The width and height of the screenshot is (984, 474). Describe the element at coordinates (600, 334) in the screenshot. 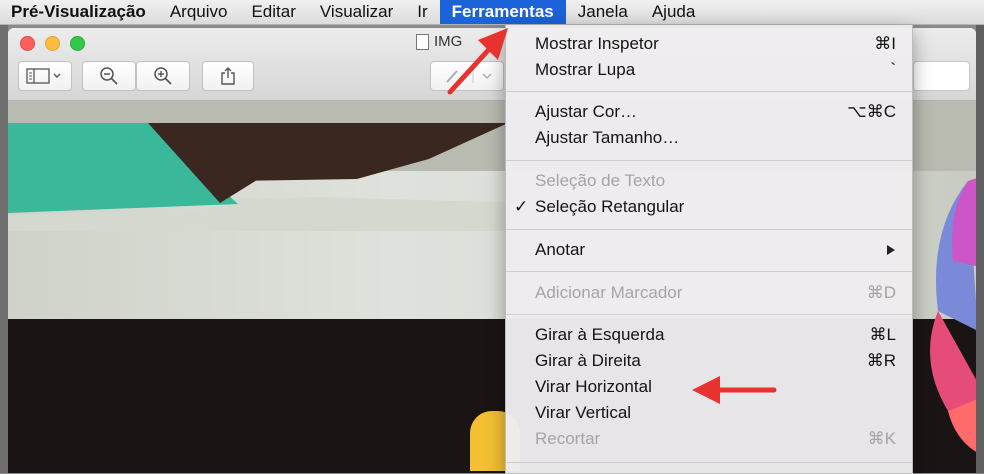

I see `menu-item-label: Girar à Esquerda` at that location.